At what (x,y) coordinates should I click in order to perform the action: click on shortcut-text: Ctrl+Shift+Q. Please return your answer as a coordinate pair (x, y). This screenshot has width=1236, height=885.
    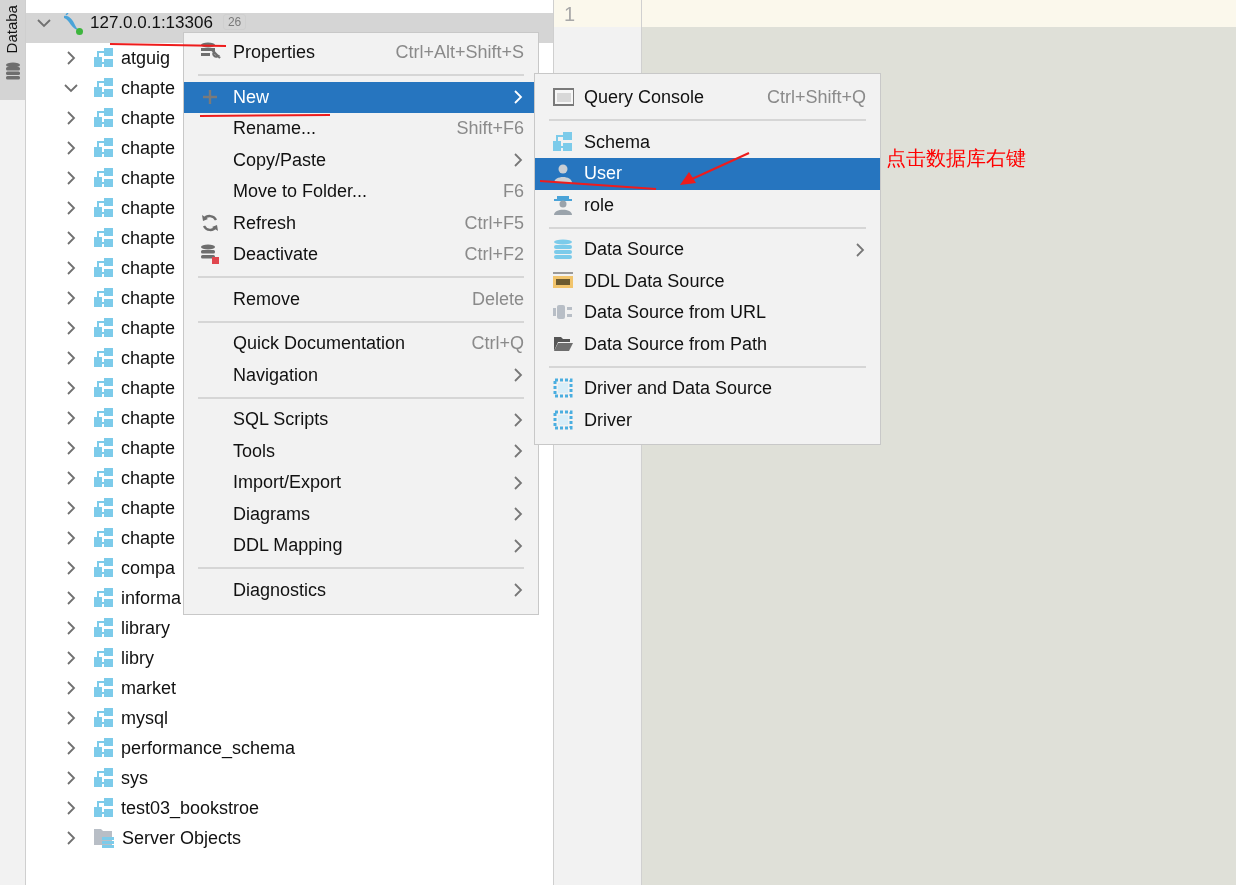
    Looking at the image, I should click on (816, 98).